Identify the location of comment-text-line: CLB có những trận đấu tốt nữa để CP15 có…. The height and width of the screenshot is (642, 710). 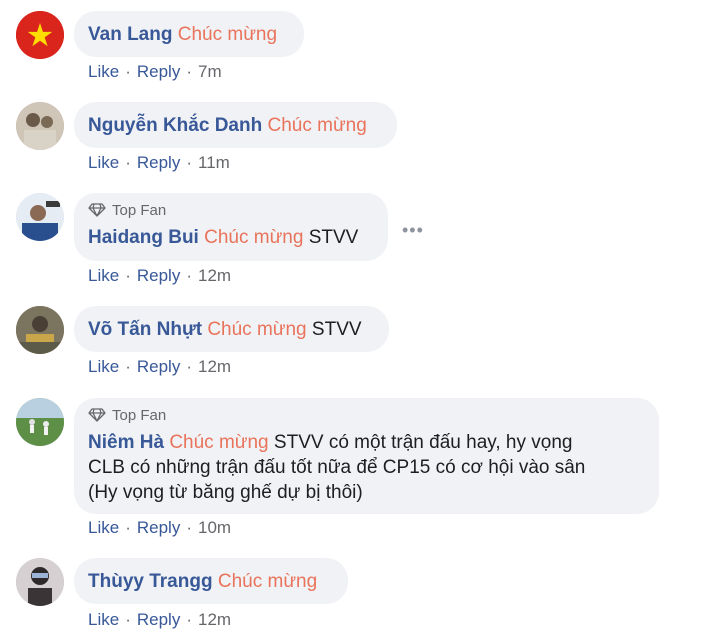
(337, 467).